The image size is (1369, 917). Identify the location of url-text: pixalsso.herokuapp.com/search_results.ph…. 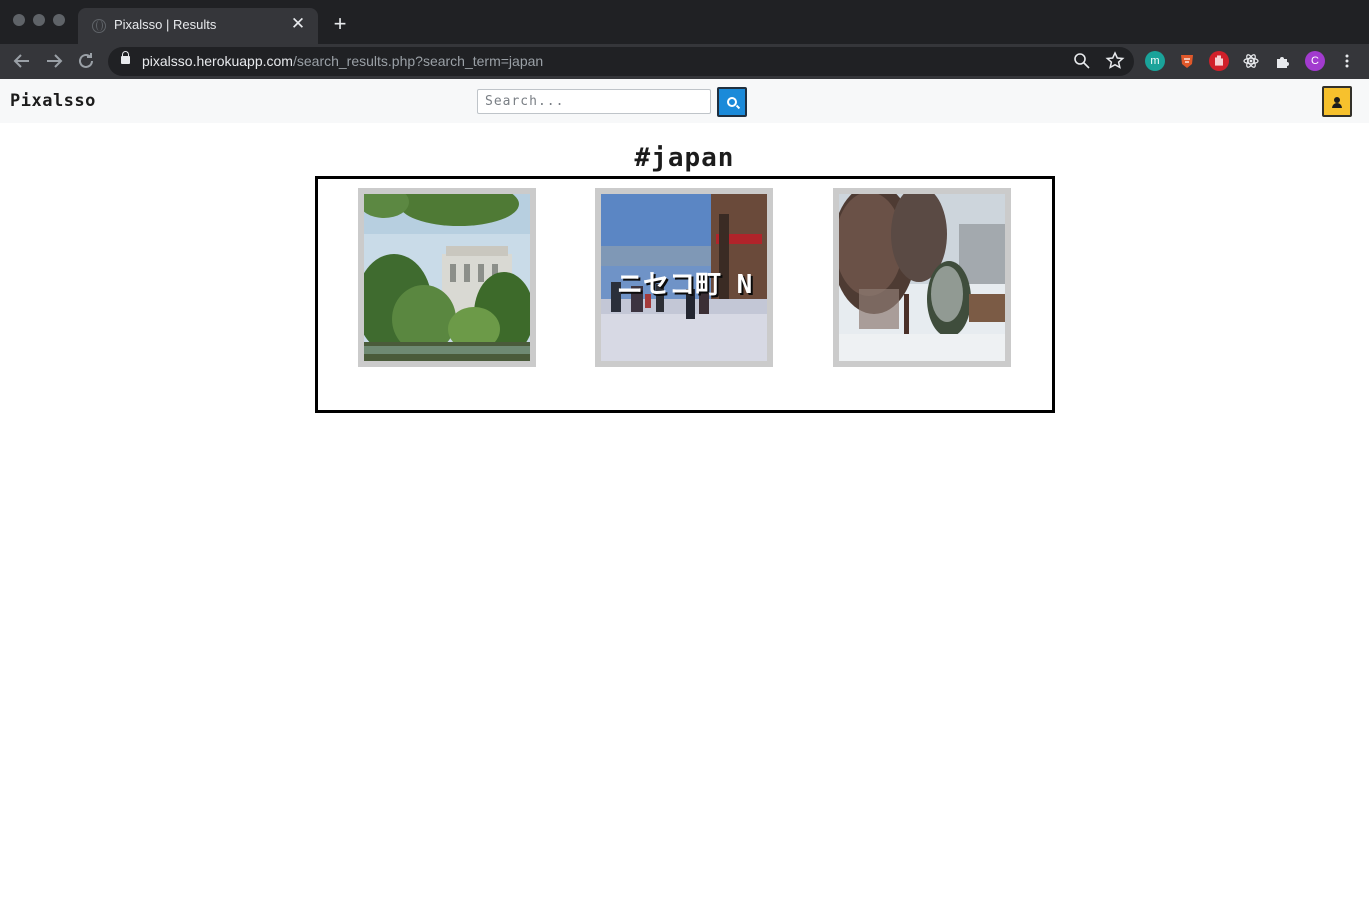
(342, 61).